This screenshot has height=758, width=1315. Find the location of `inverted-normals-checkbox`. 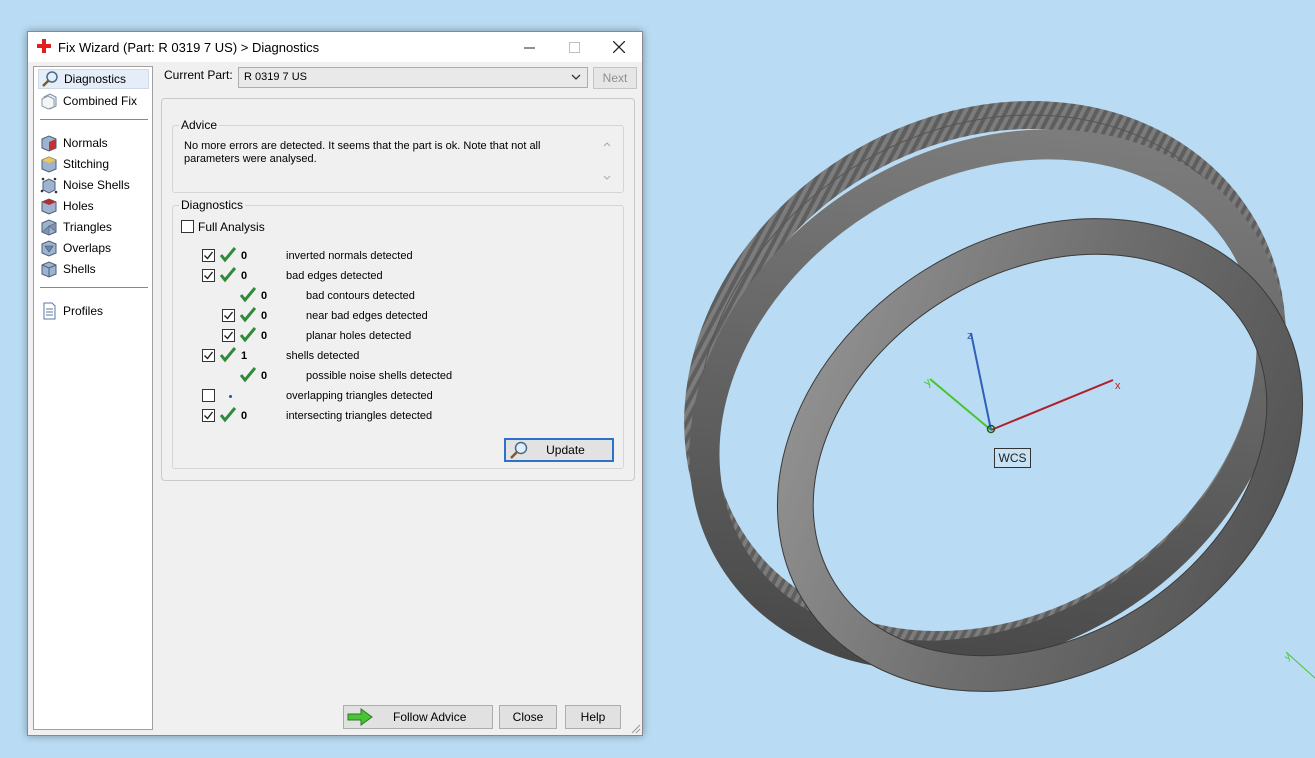

inverted-normals-checkbox is located at coordinates (208, 255).